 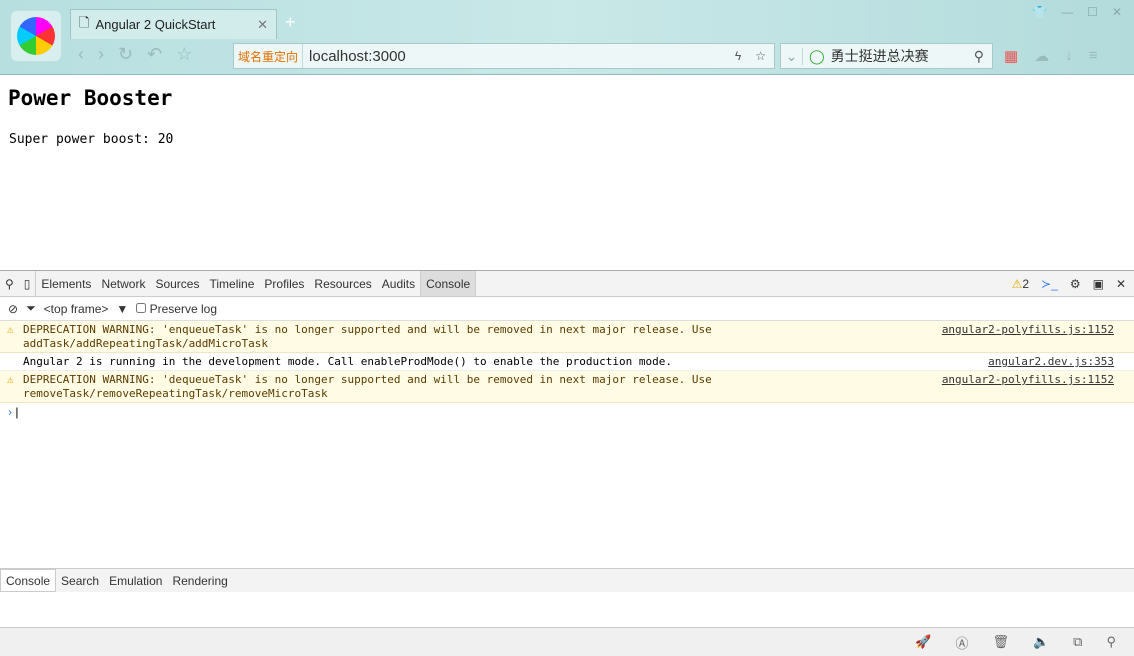 I want to click on browser-logo, so click(x=36, y=36).